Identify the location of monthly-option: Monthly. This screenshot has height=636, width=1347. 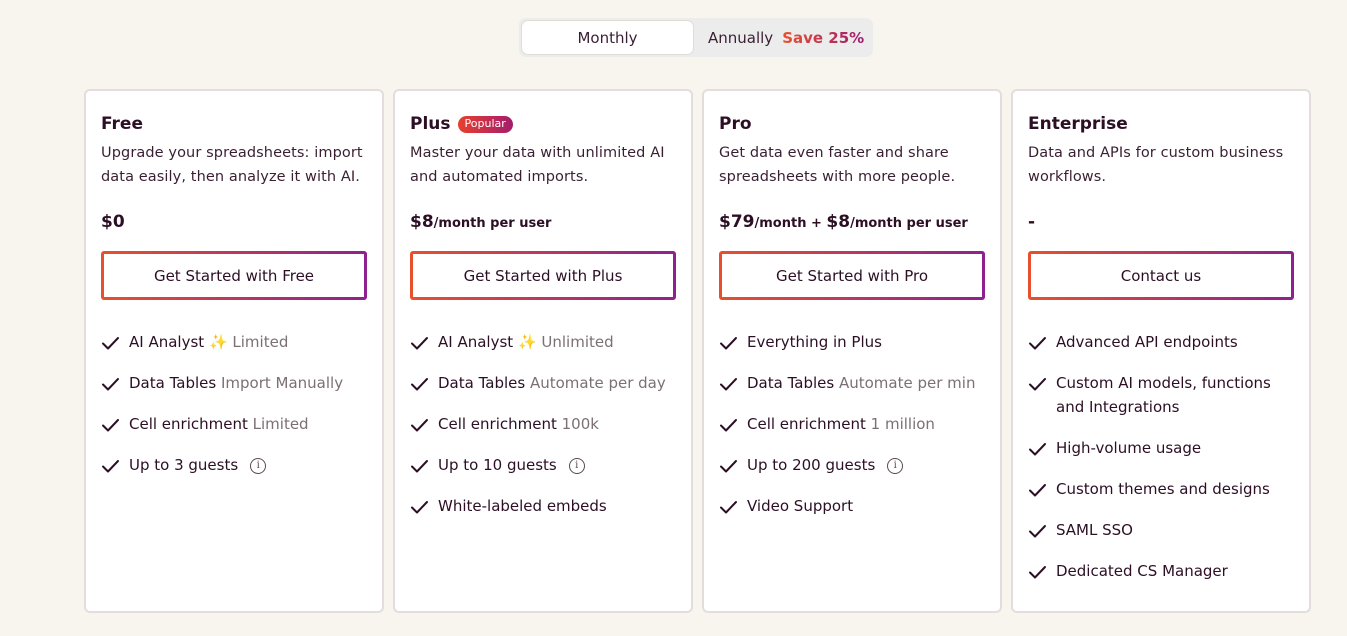
(607, 37).